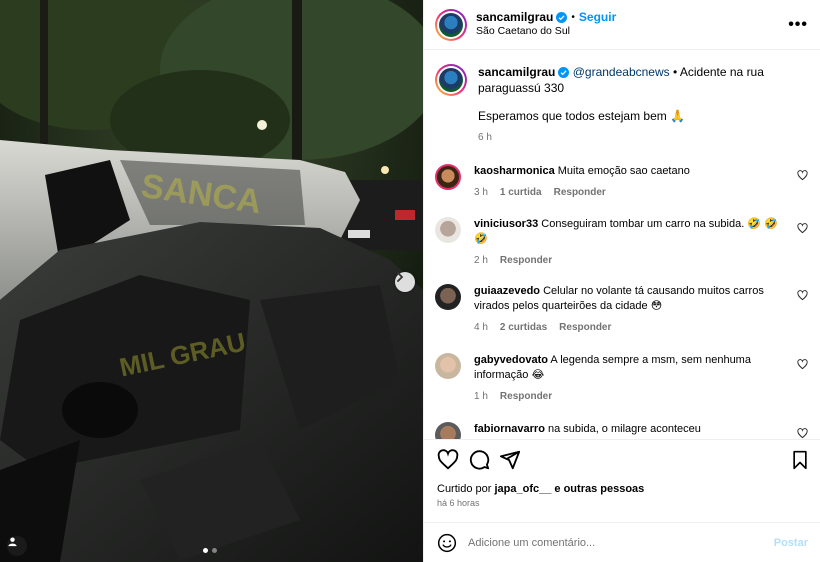 The width and height of the screenshot is (820, 562). Describe the element at coordinates (514, 171) in the screenshot. I see `comment-username: kaosharmonica` at that location.